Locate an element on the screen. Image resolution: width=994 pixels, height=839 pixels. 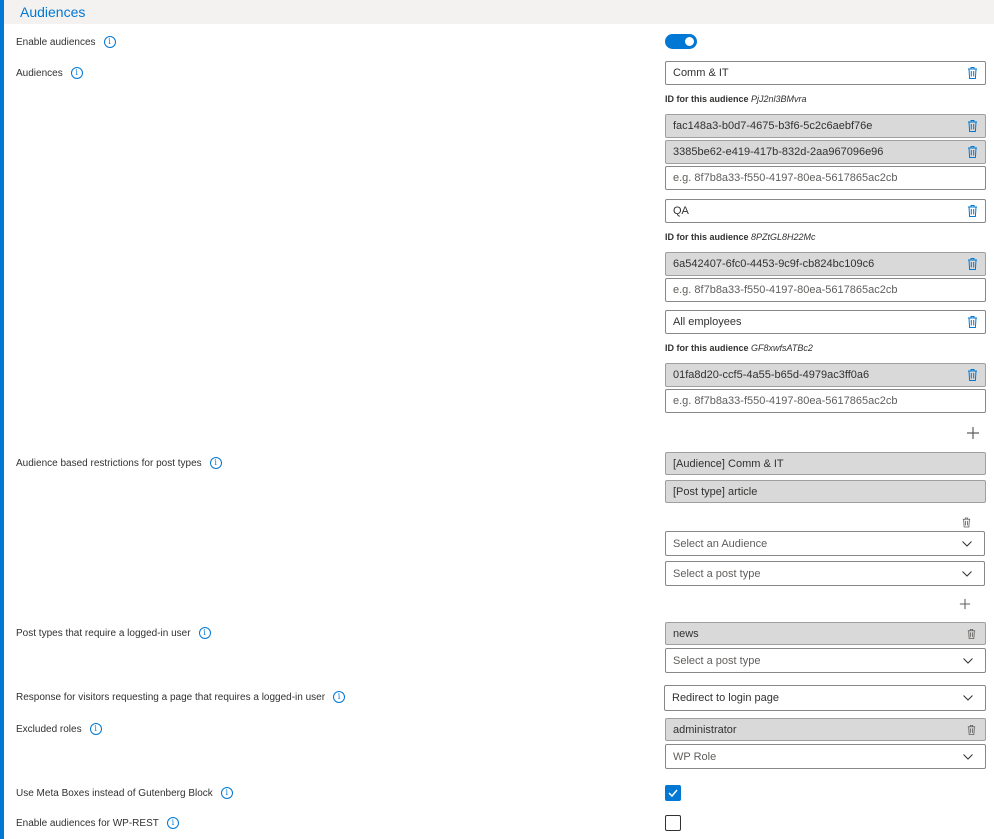
audience-name-input: Comm & IT is located at coordinates (825, 73).